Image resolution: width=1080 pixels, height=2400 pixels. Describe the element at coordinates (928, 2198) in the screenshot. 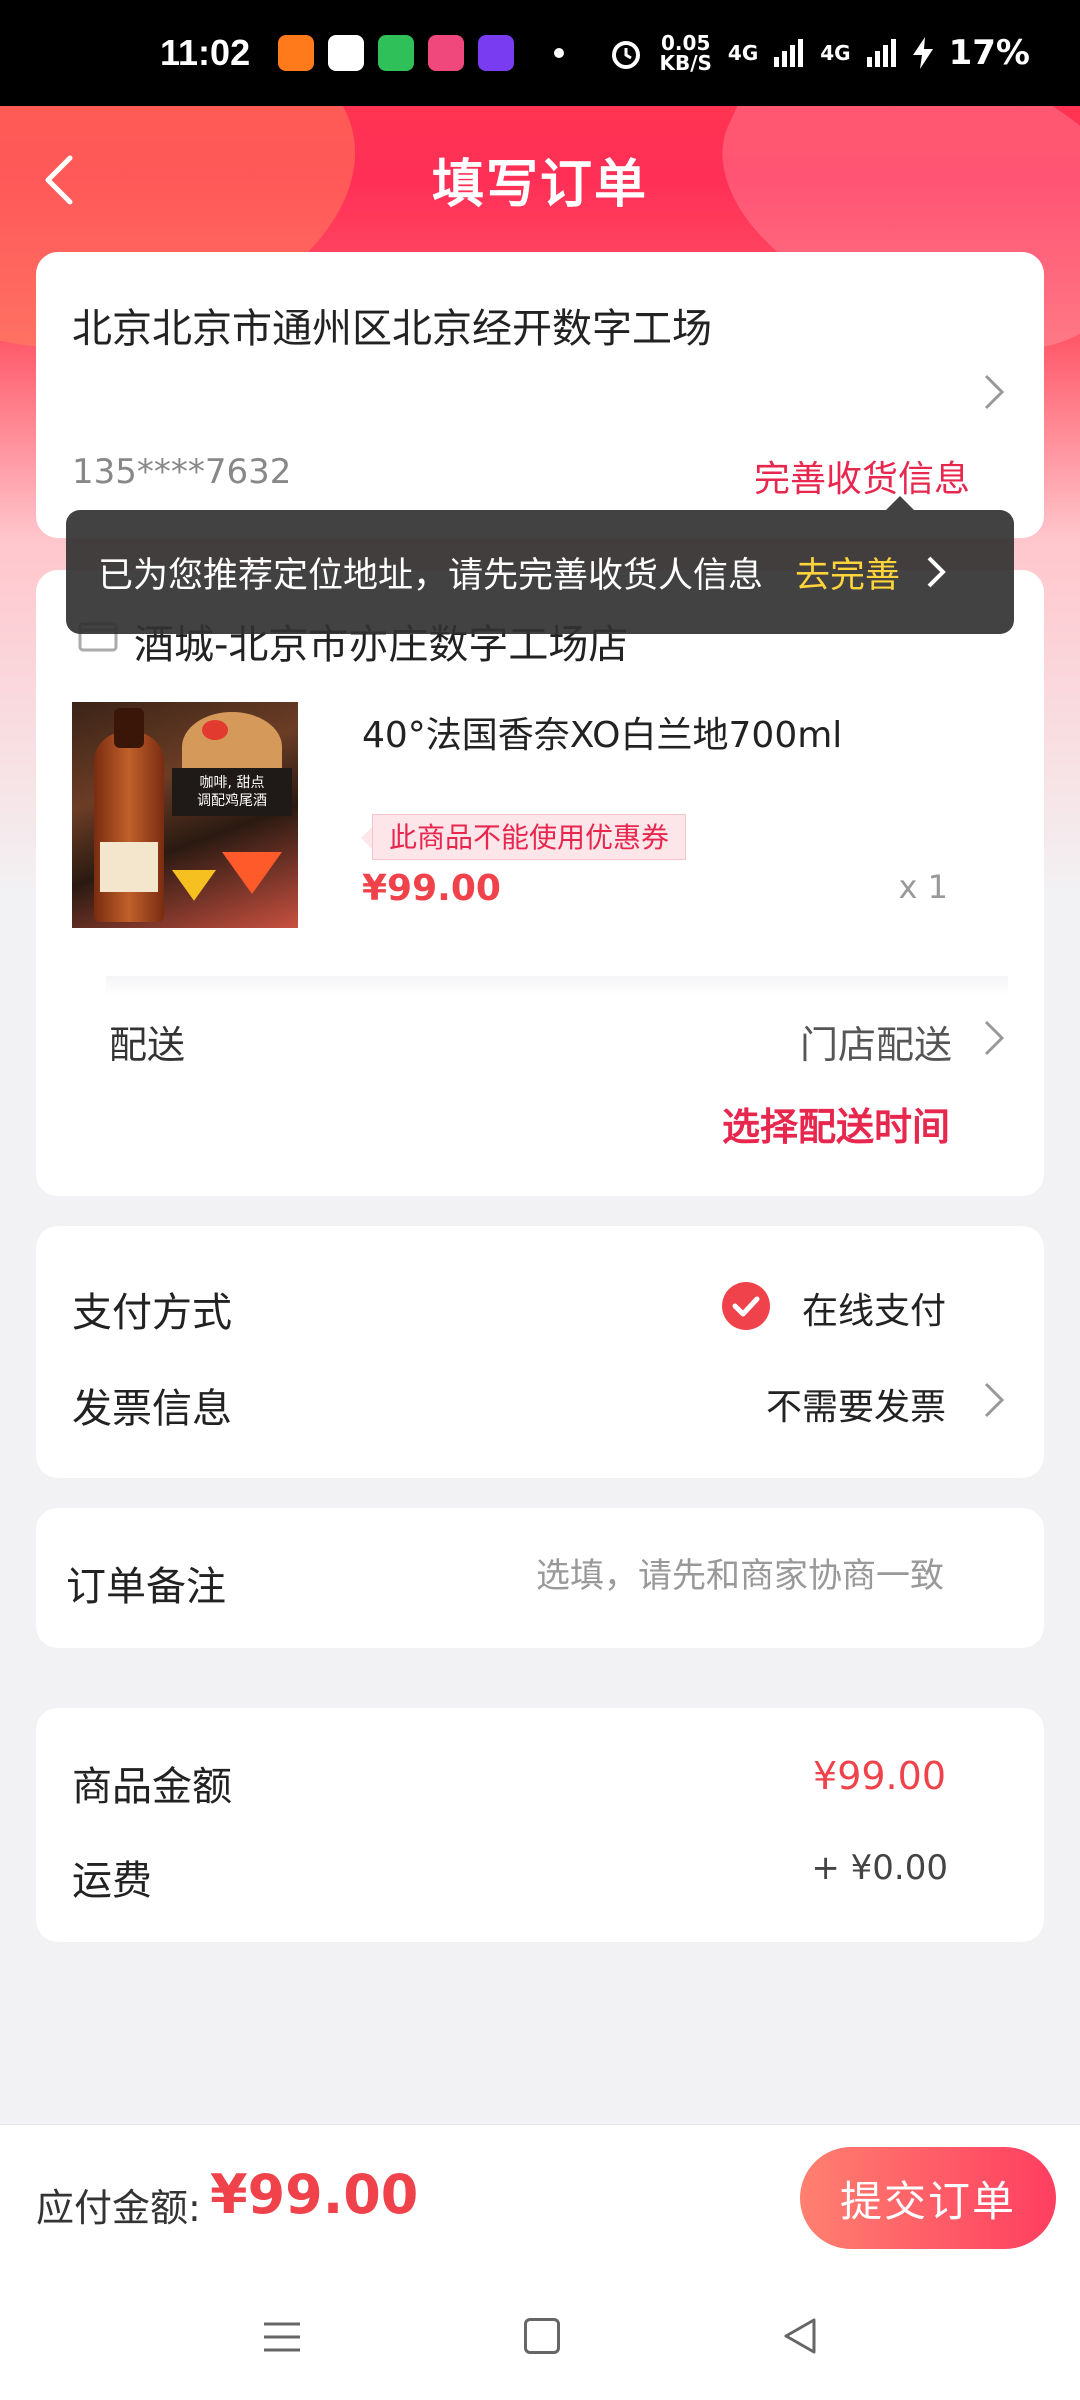

I see `submit-order-button: 提交订单` at that location.